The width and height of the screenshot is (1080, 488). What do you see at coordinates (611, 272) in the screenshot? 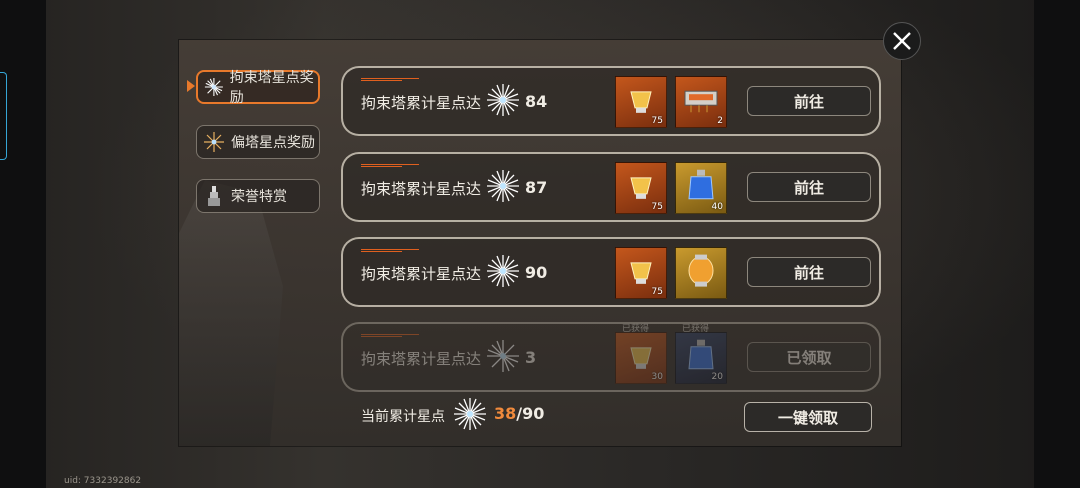
I see `reward-row: 拘束塔累计星点达 90 75 前往` at bounding box center [611, 272].